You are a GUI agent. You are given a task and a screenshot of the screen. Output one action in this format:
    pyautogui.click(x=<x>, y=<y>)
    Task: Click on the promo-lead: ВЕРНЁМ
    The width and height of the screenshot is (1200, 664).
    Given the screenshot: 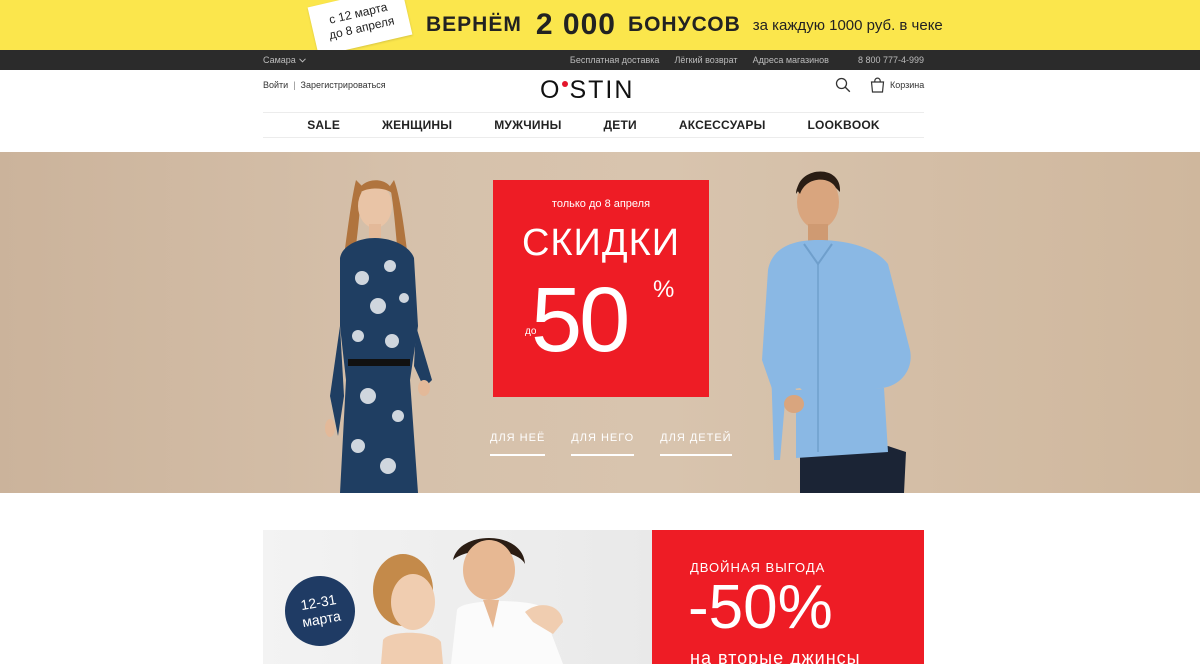 What is the action you would take?
    pyautogui.click(x=474, y=24)
    